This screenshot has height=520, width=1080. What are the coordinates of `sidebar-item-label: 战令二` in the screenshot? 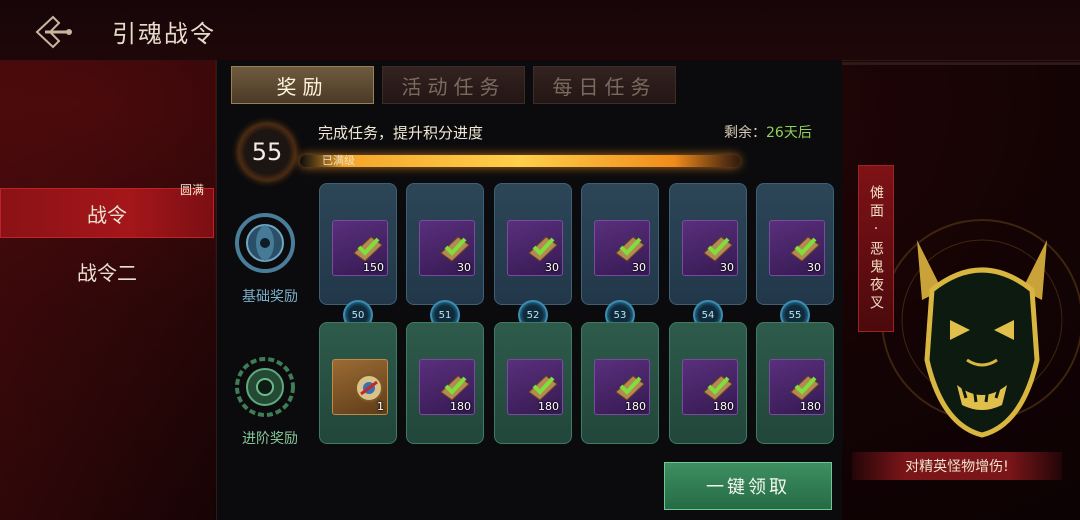 It's located at (107, 272).